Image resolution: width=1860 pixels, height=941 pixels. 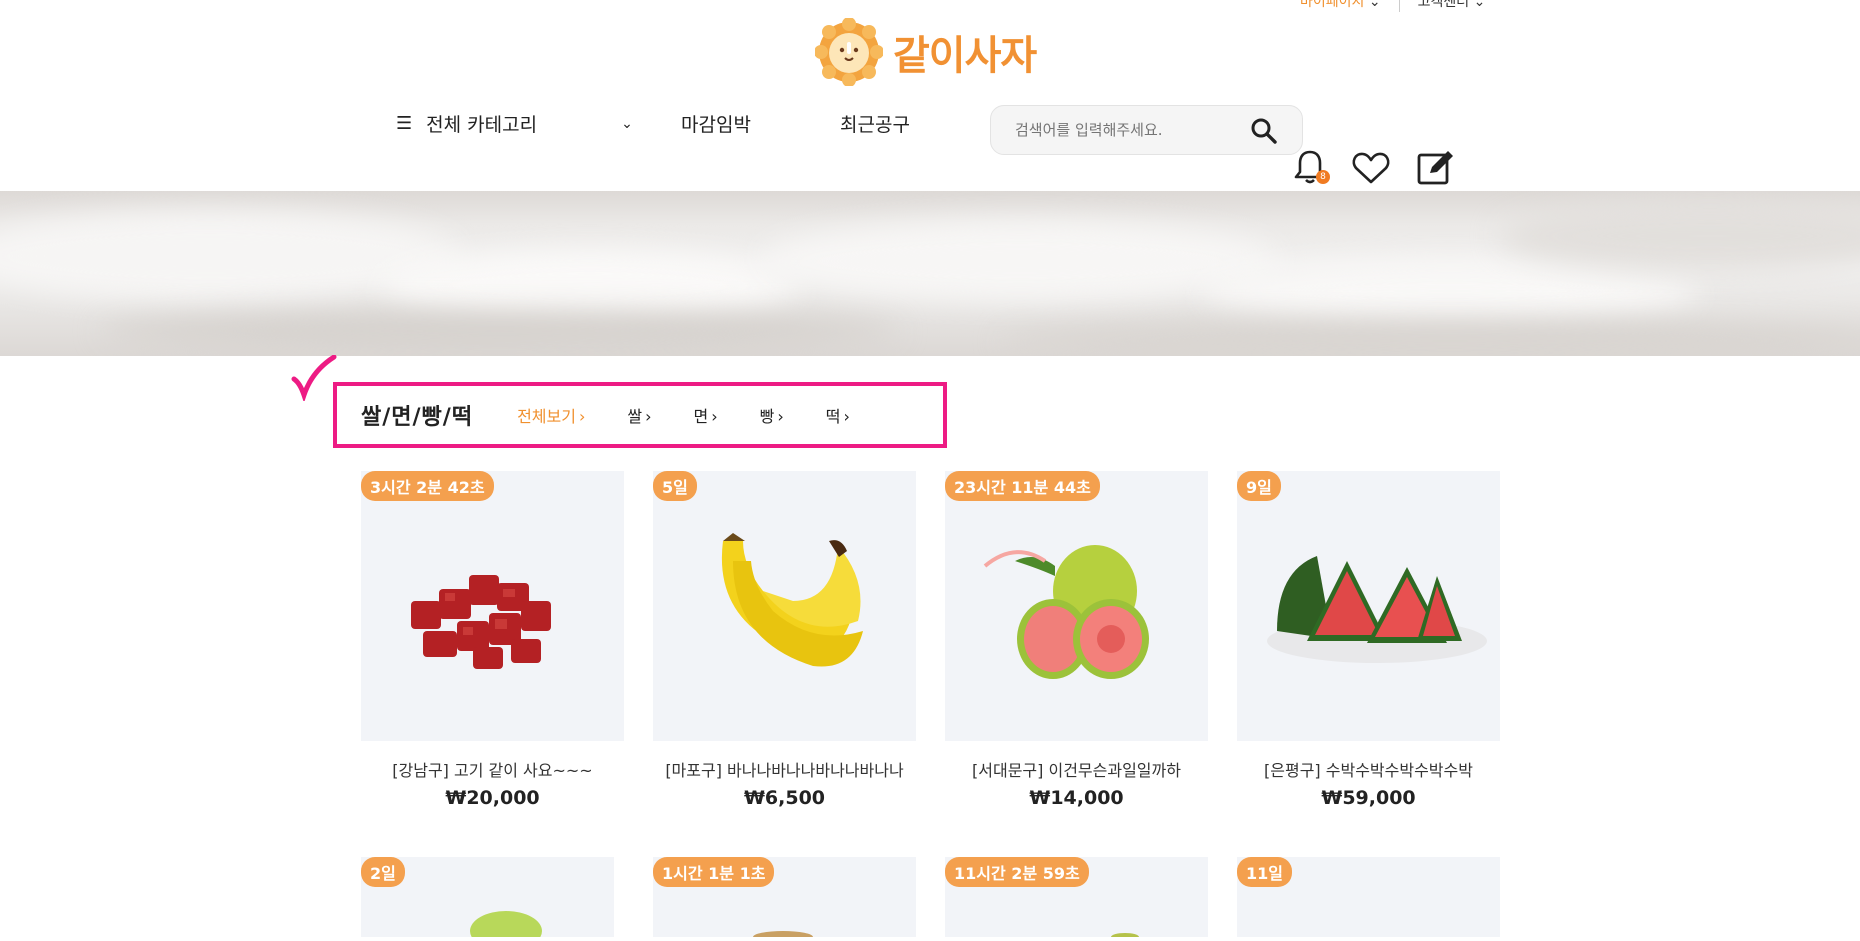 I want to click on product-image: 5일, so click(x=784, y=606).